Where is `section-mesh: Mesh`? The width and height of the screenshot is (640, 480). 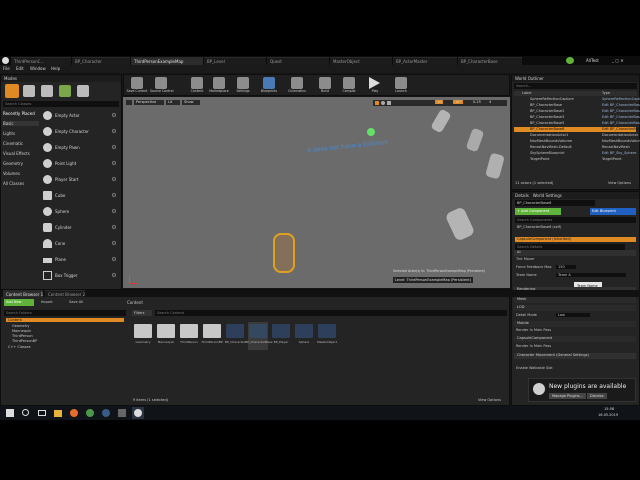
section-mesh: Mesh is located at coordinates (575, 300).